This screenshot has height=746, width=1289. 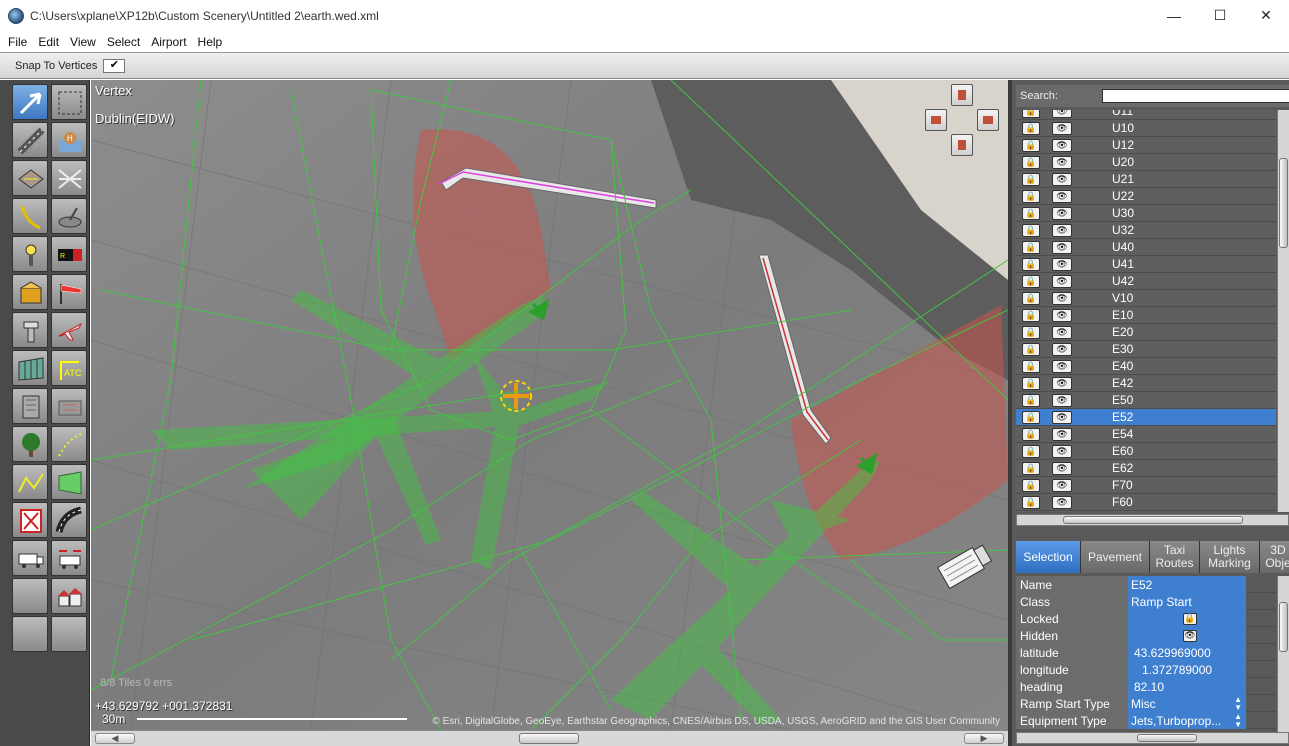 I want to click on properties-hscroll-thumb, so click(x=1167, y=738).